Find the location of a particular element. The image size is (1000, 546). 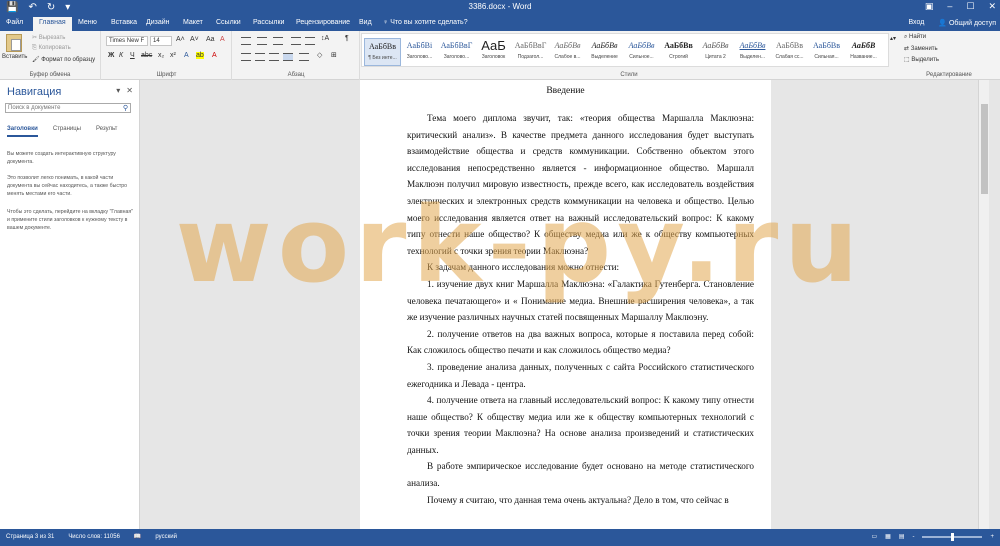

print-layout-icon: ▦ is located at coordinates (888, 536).